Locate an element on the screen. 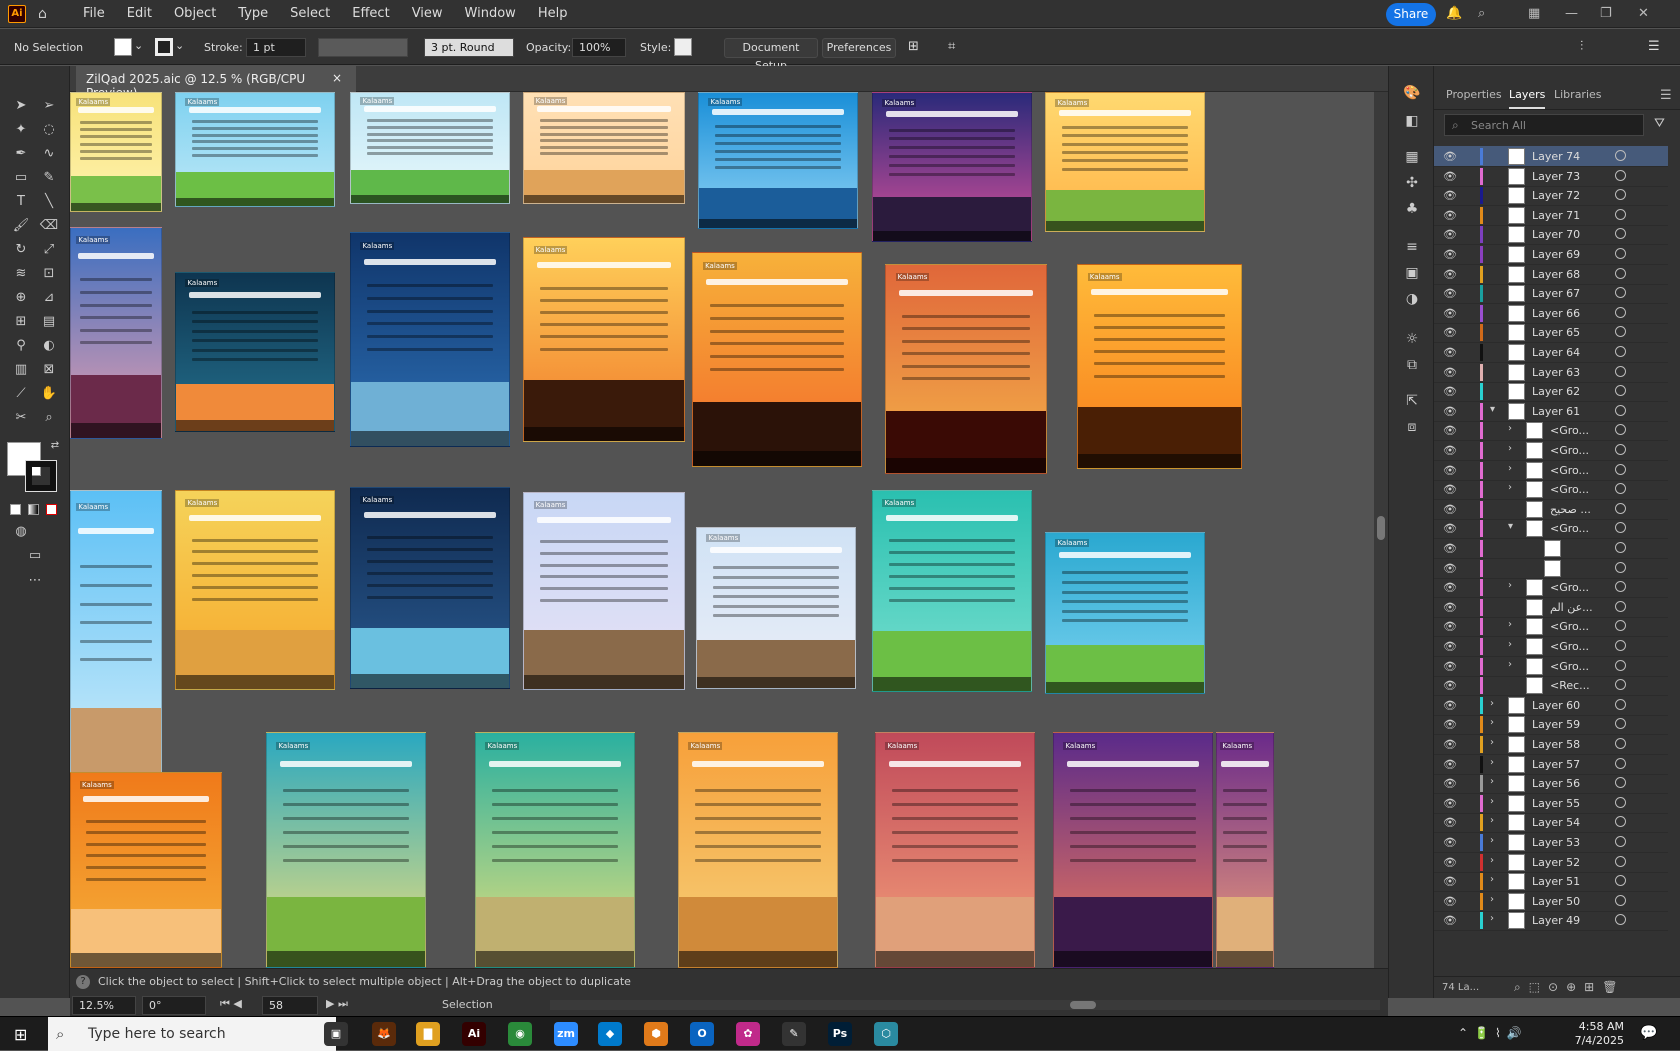 Image resolution: width=1680 pixels, height=1051 pixels. zoom-tool-icon: ⌕ is located at coordinates (49, 418).